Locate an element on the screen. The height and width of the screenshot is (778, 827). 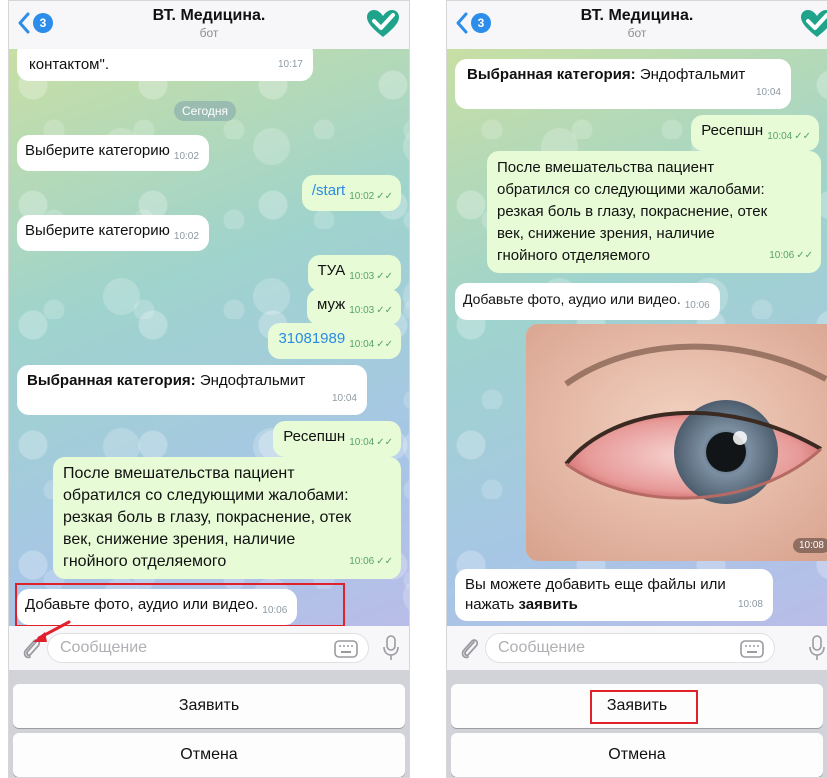
message-time: 10:08 is located at coordinates (750, 604).